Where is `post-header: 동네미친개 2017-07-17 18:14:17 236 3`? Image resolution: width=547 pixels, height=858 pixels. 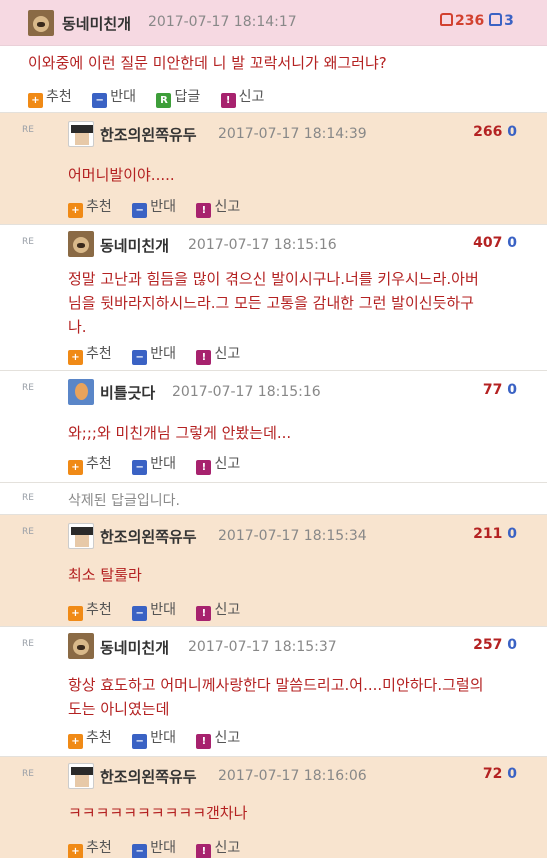
post-header: 동네미친개 2017-07-17 18:14:17 236 3 is located at coordinates (273, 23).